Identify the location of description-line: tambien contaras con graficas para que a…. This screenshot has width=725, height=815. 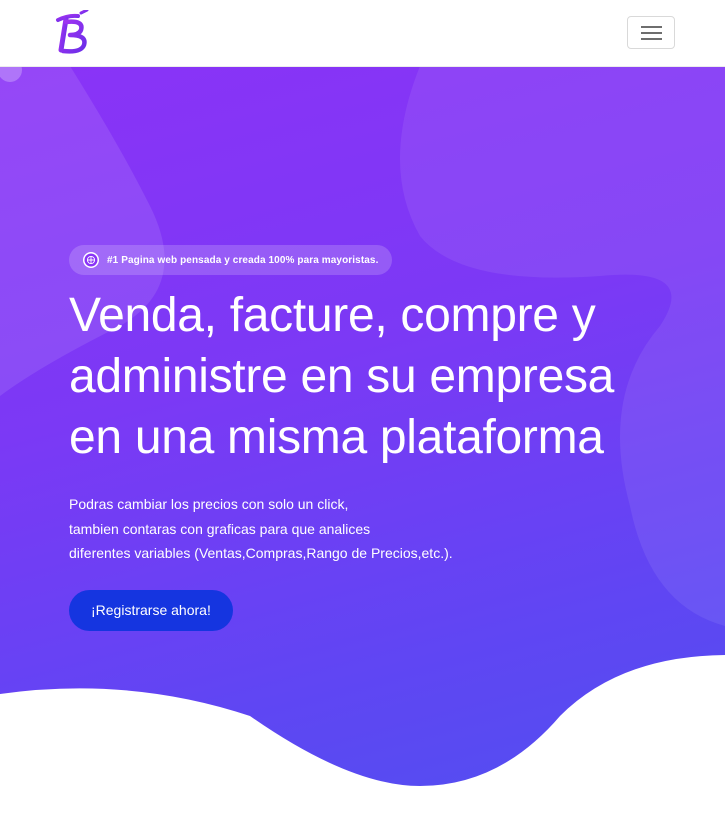
(220, 528).